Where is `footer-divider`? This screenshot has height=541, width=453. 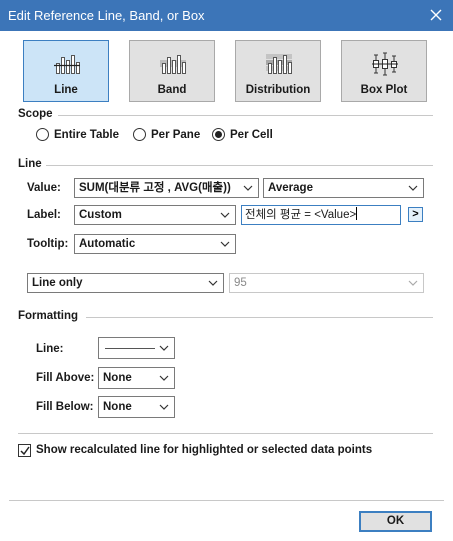
footer-divider is located at coordinates (226, 500).